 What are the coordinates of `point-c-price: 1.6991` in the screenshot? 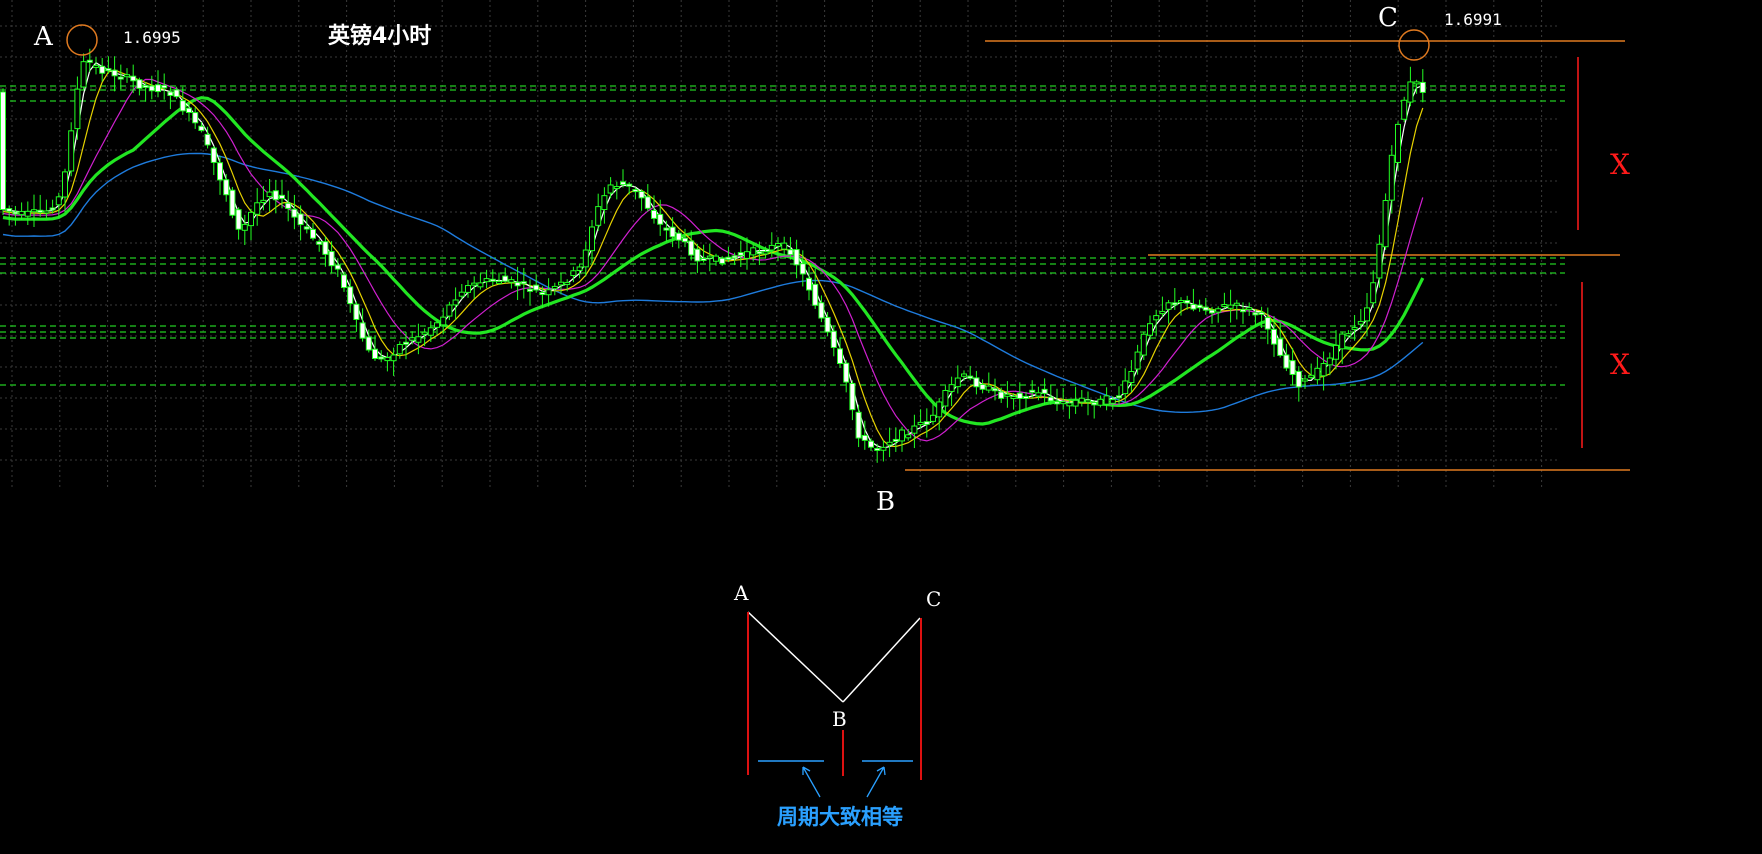 It's located at (1473, 19).